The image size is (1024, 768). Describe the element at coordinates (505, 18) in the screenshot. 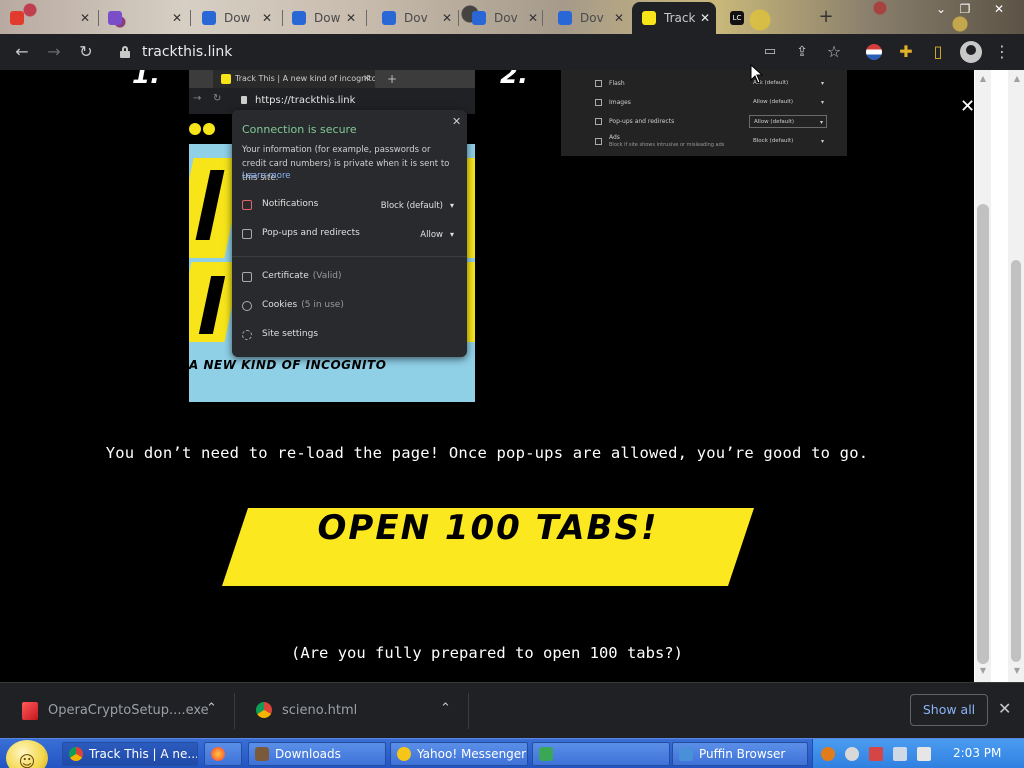

I see `tab-6: Dov ✕` at that location.